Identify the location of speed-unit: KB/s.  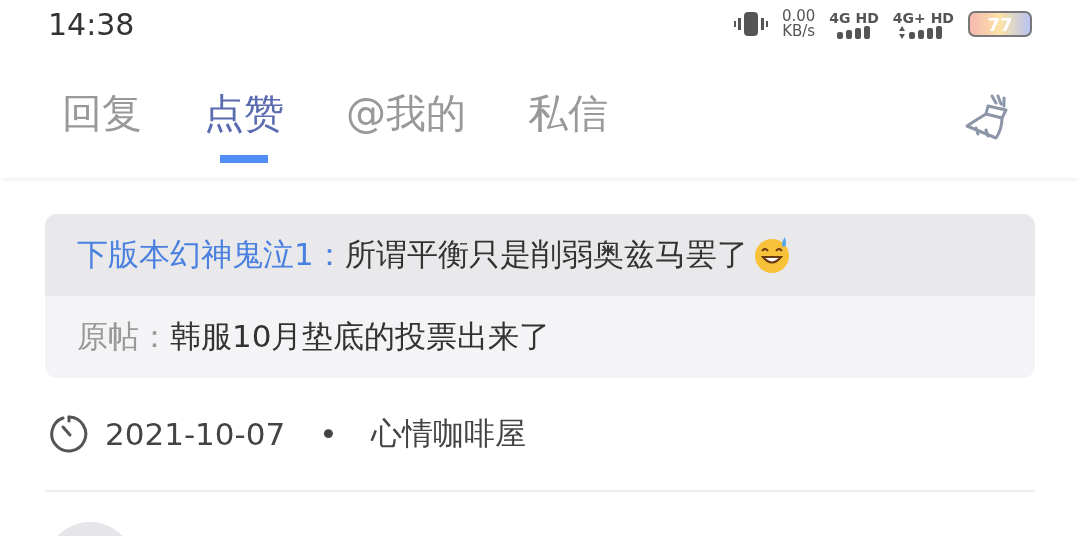
(799, 31).